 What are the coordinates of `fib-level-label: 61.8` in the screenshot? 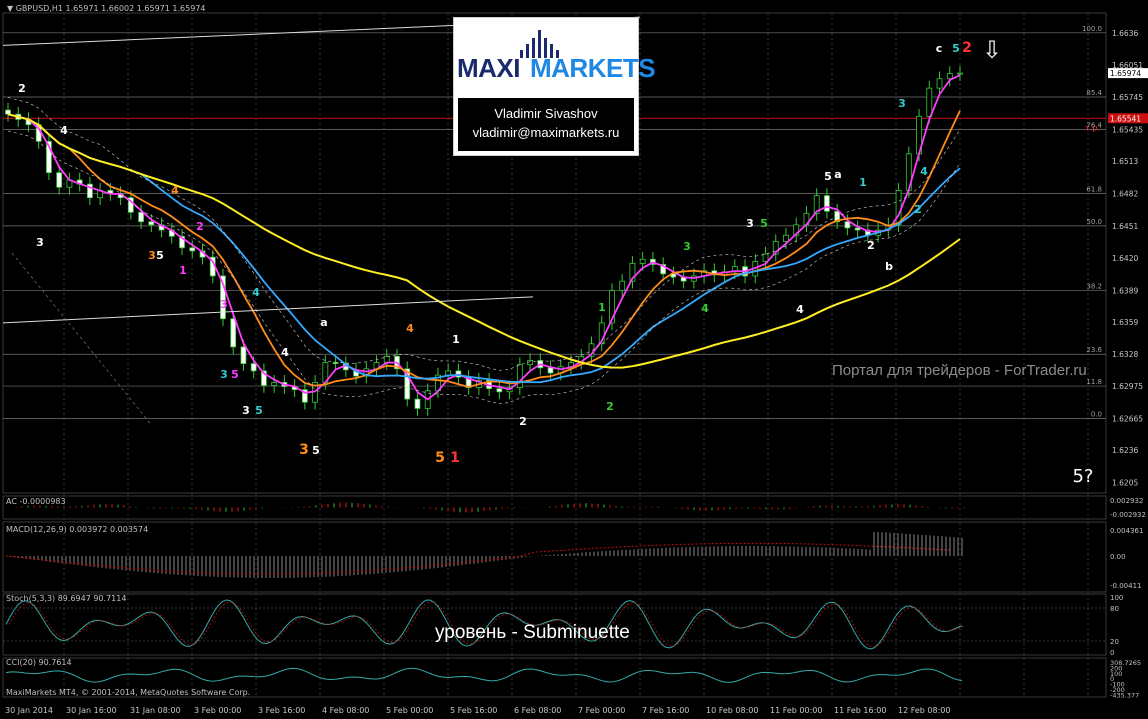 It's located at (1094, 190).